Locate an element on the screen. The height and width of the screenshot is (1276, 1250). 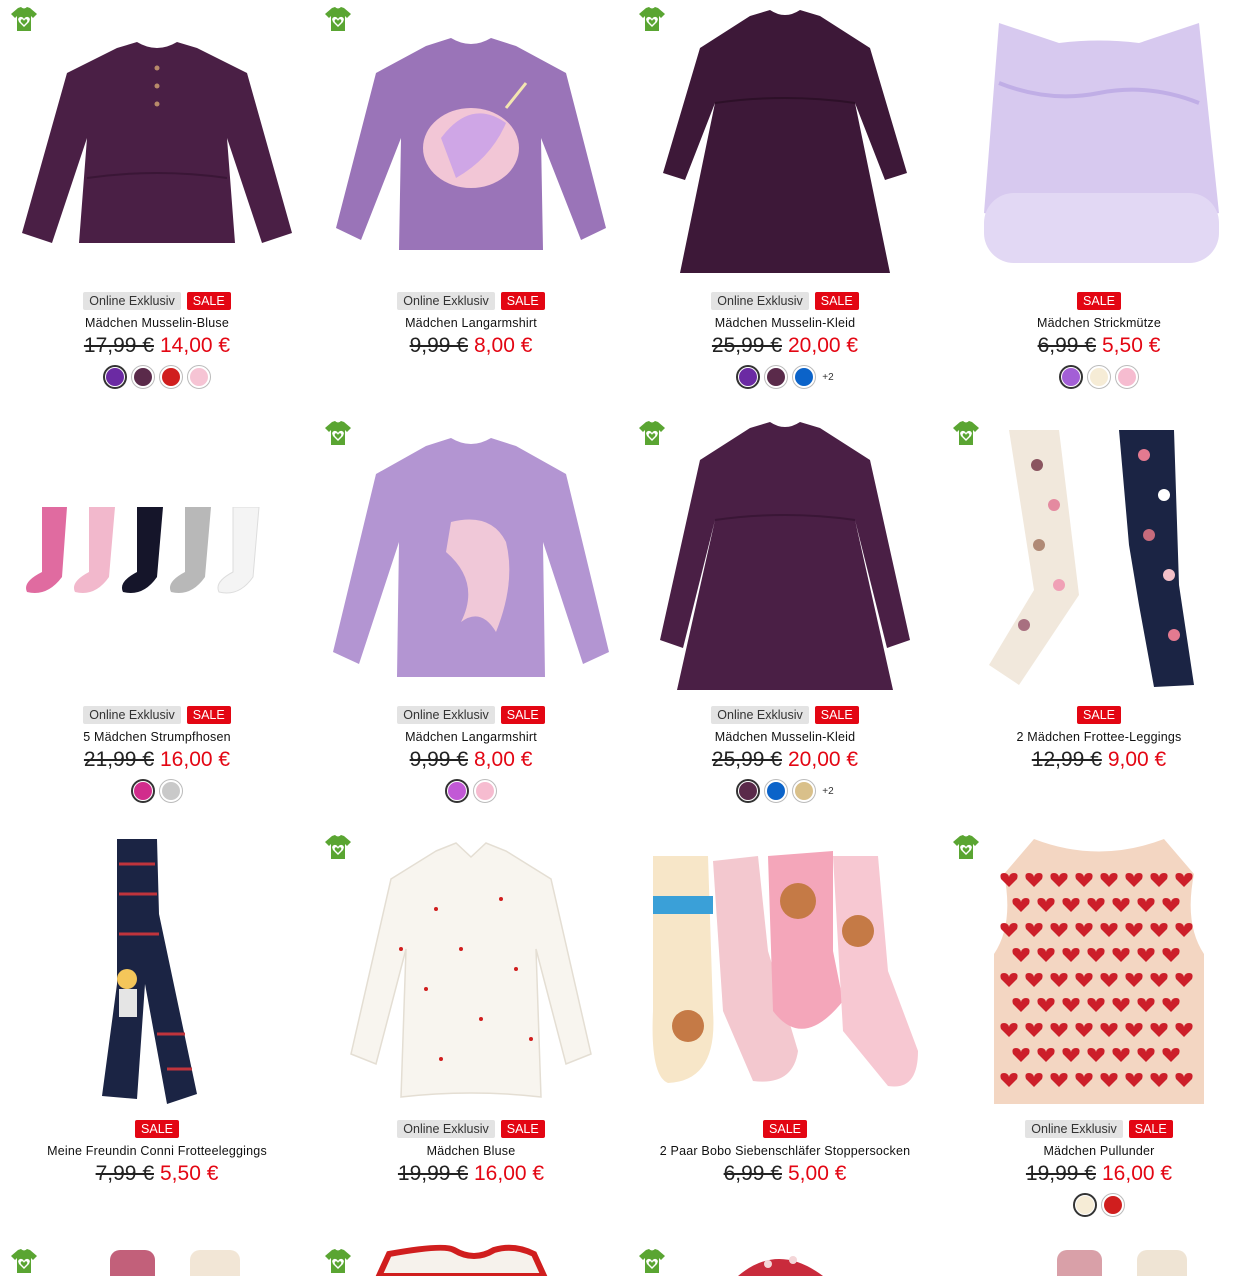
price: 19,99 € 16,00 € is located at coordinates (1096, 1174).